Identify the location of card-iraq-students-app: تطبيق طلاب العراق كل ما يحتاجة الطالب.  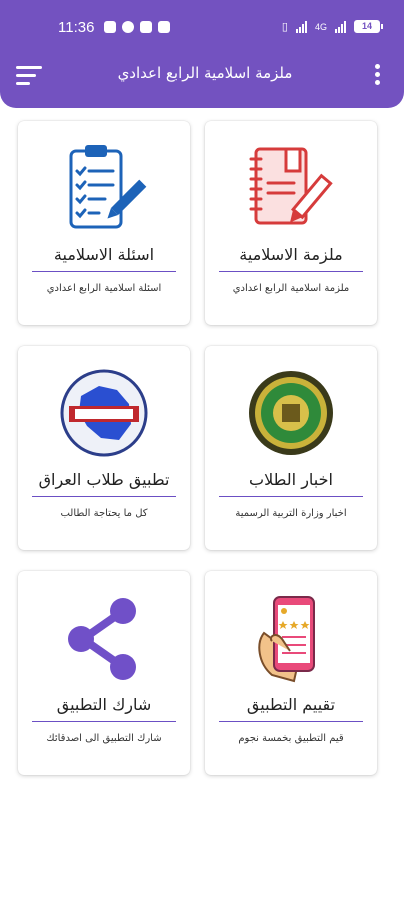
(104, 448).